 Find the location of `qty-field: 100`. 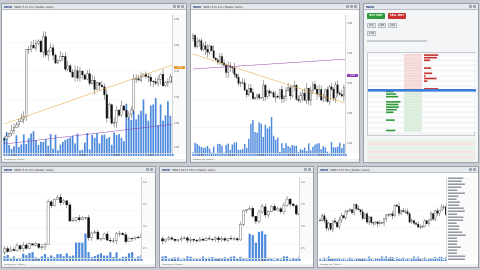

qty-field: 100 is located at coordinates (371, 25).